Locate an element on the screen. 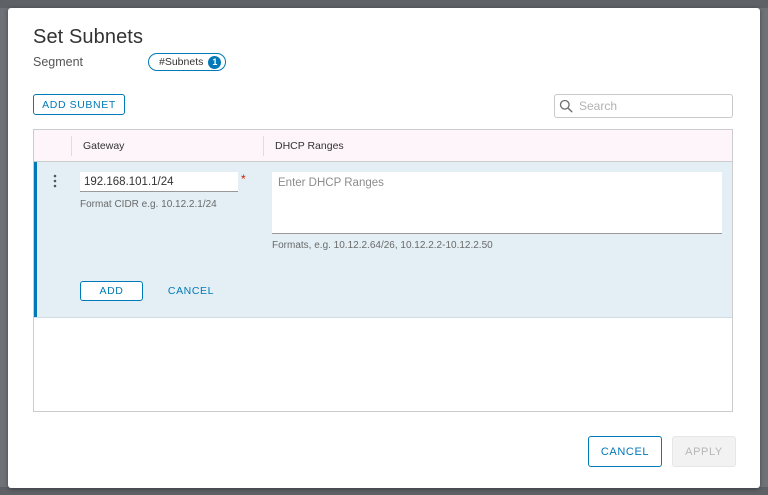  search-input is located at coordinates (649, 106).